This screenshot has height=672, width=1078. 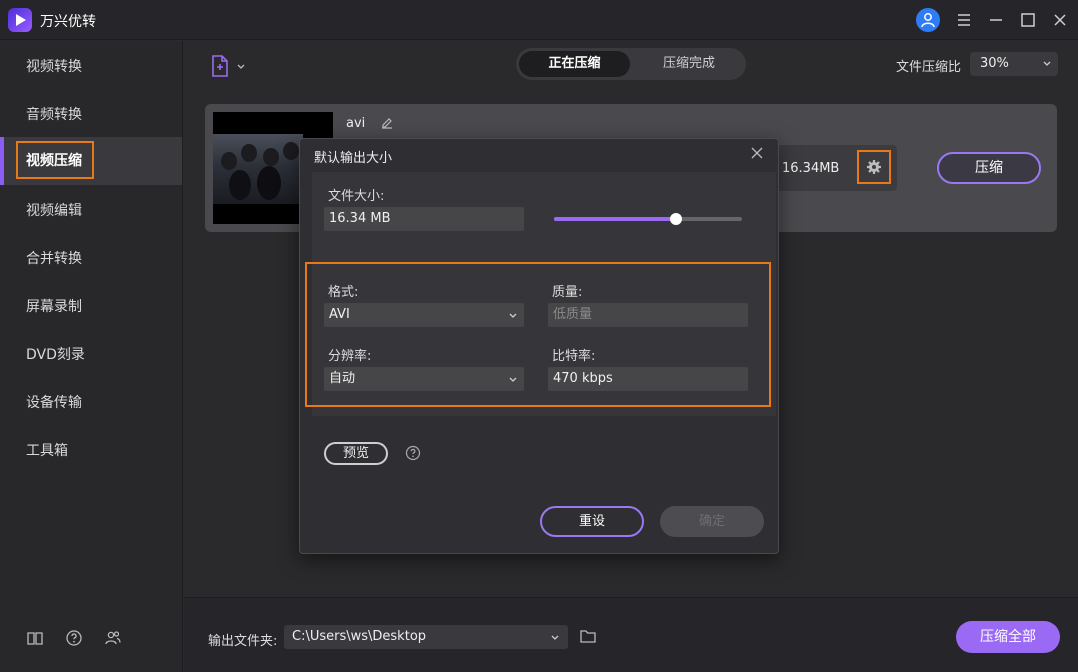 I want to click on sidebar-item-video-edit: 视频编辑, so click(x=91, y=211).